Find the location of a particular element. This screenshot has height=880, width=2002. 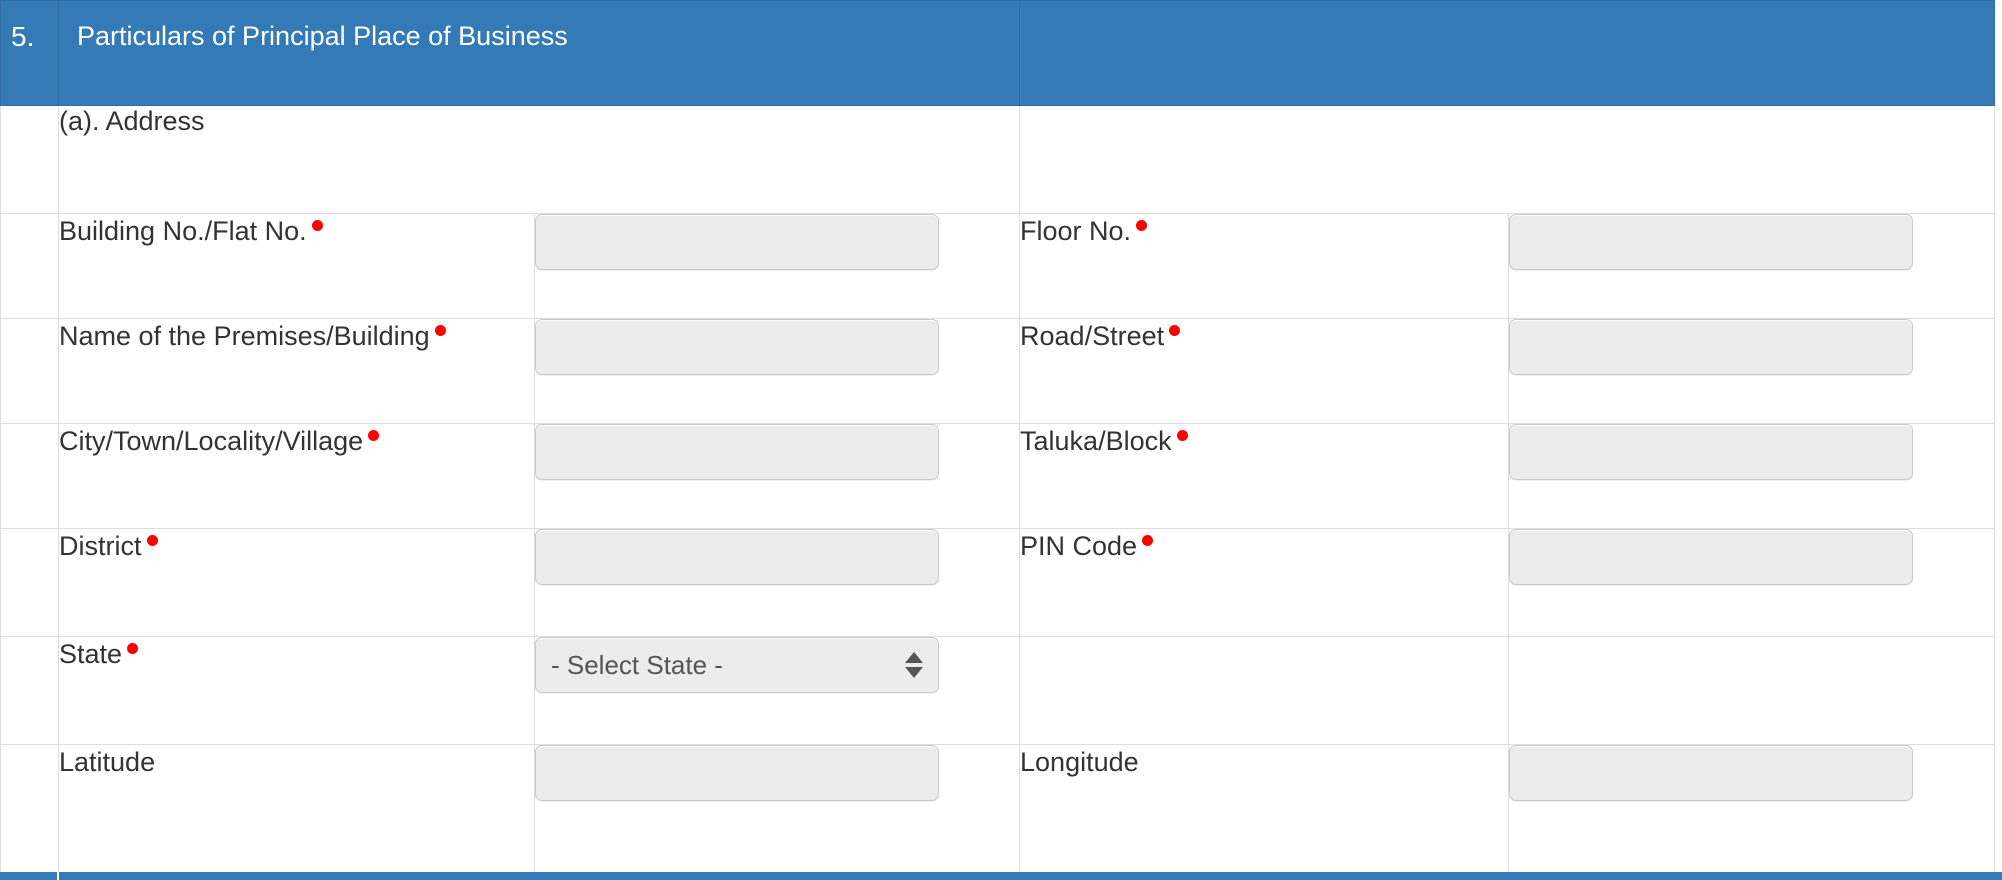

state-row-empty-input is located at coordinates (1752, 690).